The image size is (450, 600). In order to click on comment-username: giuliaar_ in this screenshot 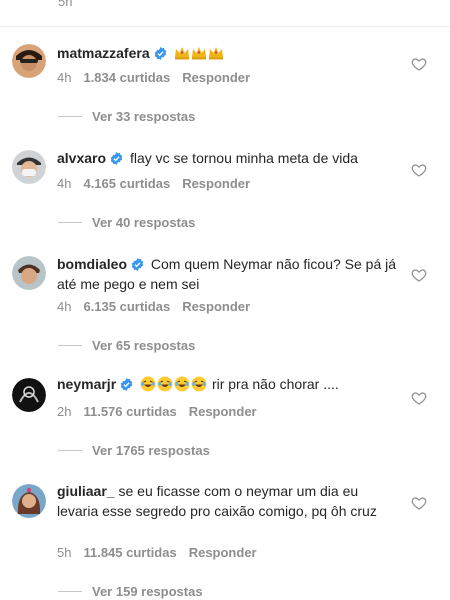, I will do `click(86, 491)`.